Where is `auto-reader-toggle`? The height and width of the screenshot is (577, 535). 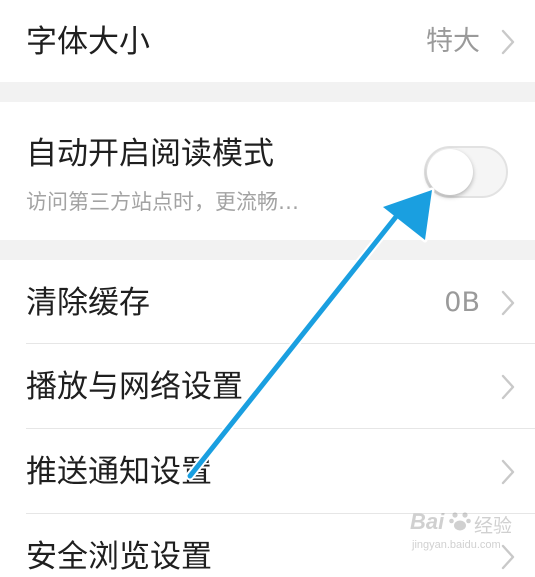
auto-reader-toggle is located at coordinates (466, 172).